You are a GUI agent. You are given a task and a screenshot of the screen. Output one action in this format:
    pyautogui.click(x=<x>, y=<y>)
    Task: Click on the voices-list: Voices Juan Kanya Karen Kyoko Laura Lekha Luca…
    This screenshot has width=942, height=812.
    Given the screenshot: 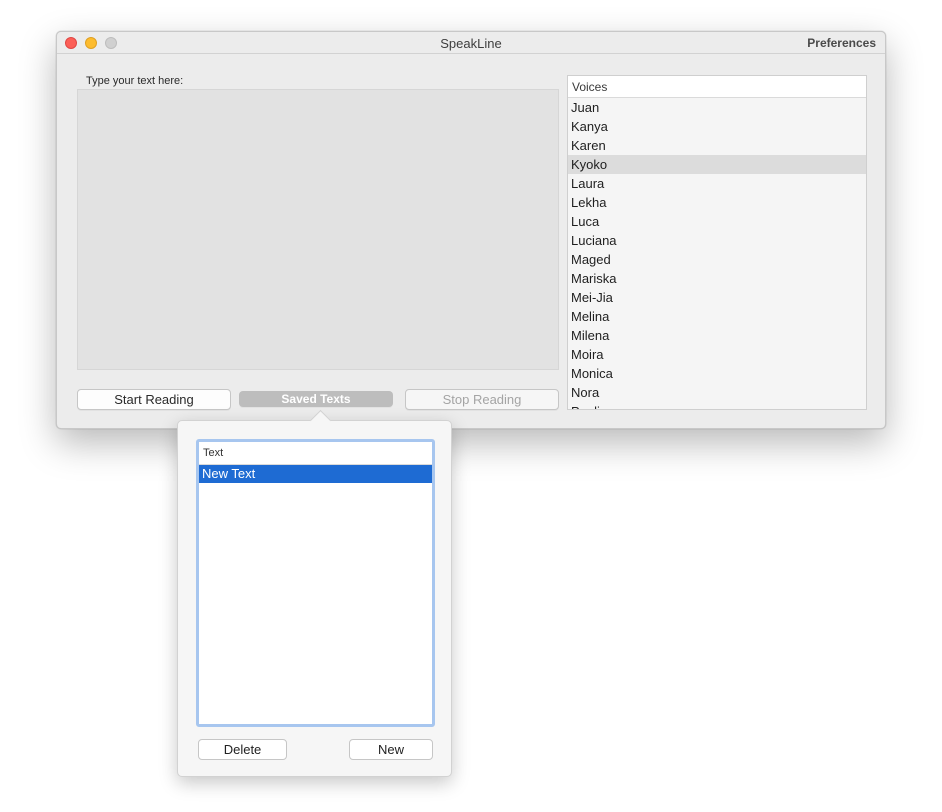 What is the action you would take?
    pyautogui.click(x=717, y=242)
    